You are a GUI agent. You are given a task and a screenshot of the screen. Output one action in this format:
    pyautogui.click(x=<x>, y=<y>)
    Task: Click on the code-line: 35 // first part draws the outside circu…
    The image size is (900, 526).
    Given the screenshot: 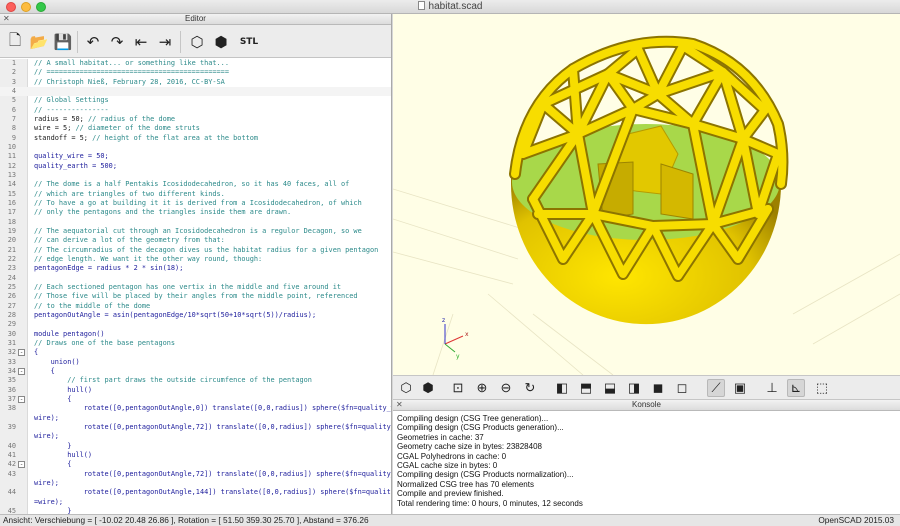 What is the action you would take?
    pyautogui.click(x=195, y=380)
    